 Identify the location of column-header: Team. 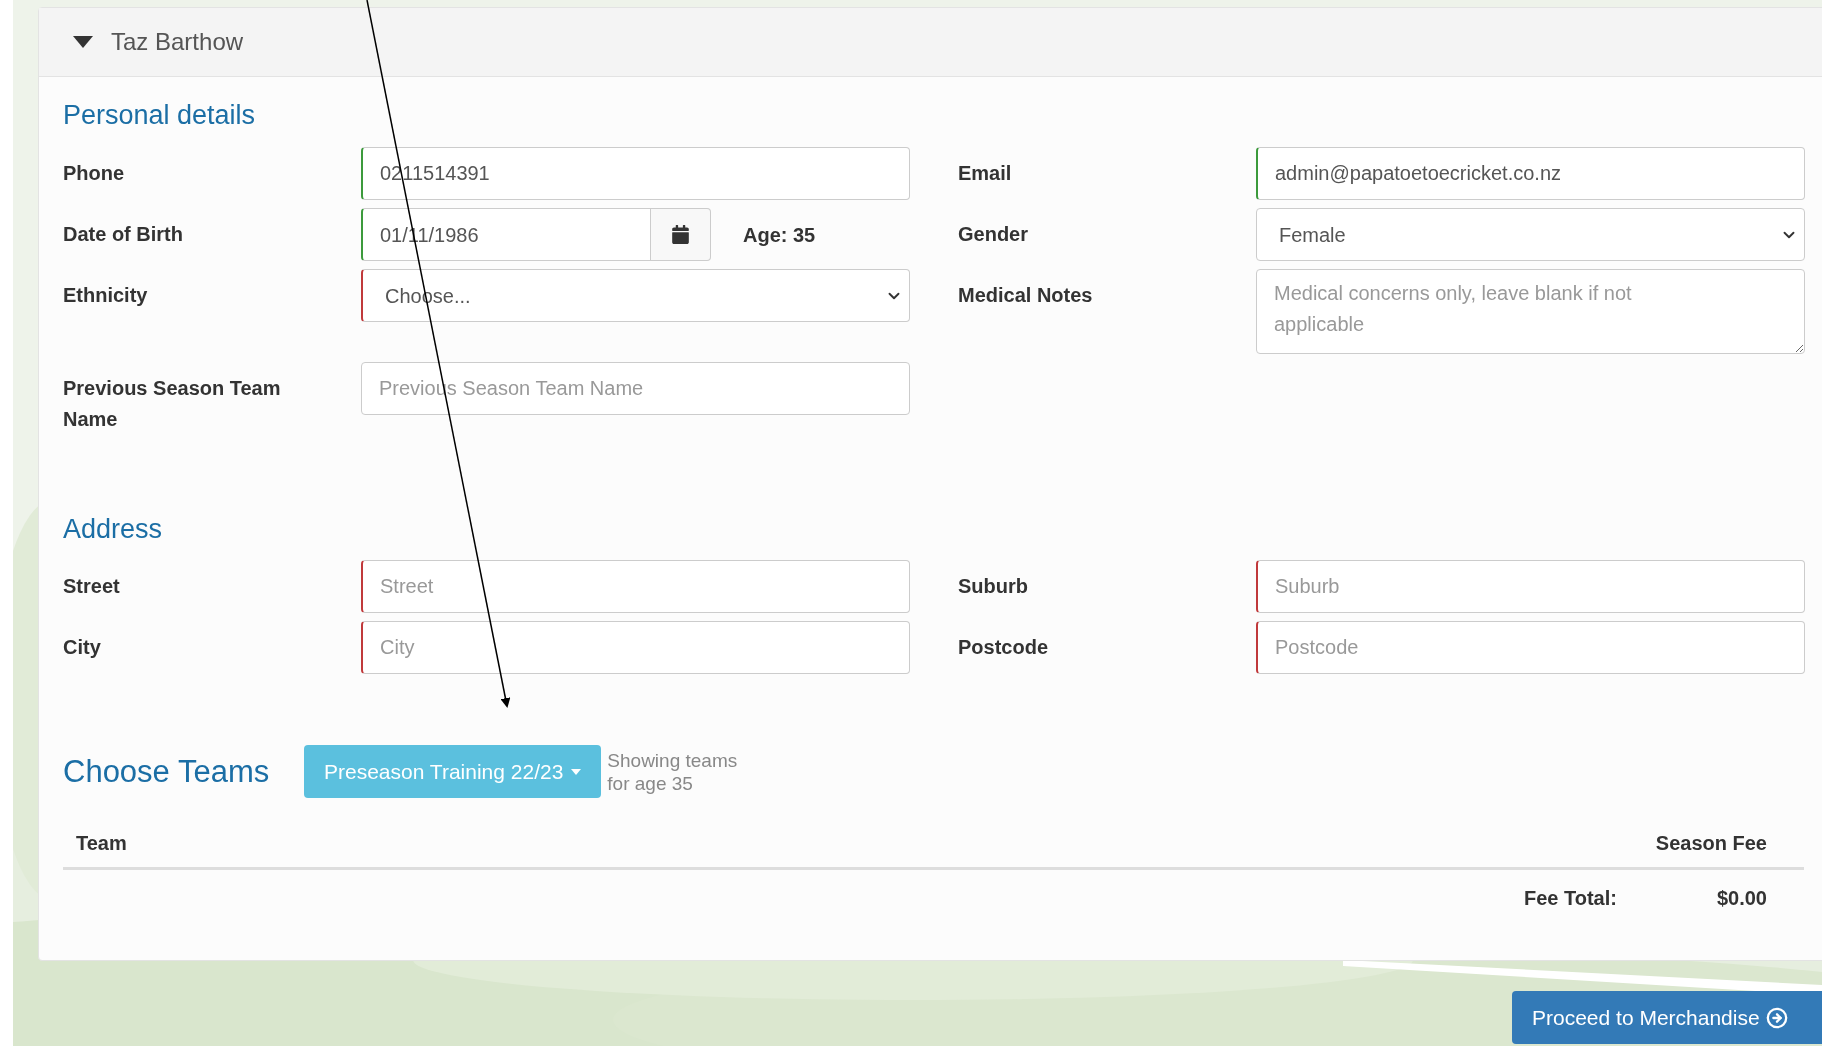
(101, 843).